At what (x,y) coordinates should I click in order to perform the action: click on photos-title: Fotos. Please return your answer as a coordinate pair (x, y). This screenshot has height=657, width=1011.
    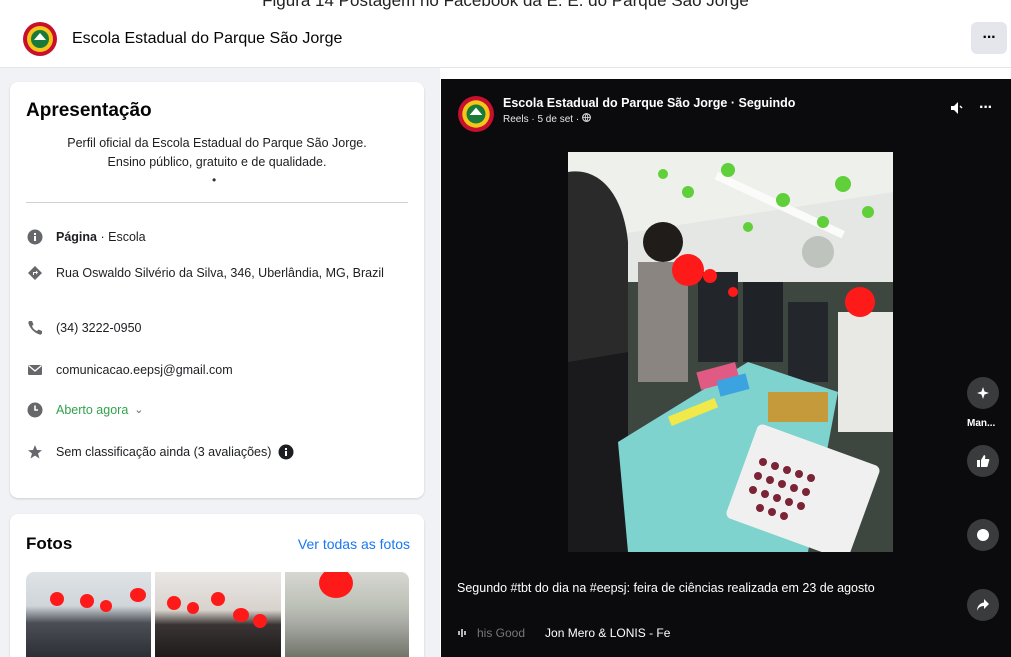
    Looking at the image, I should click on (49, 543).